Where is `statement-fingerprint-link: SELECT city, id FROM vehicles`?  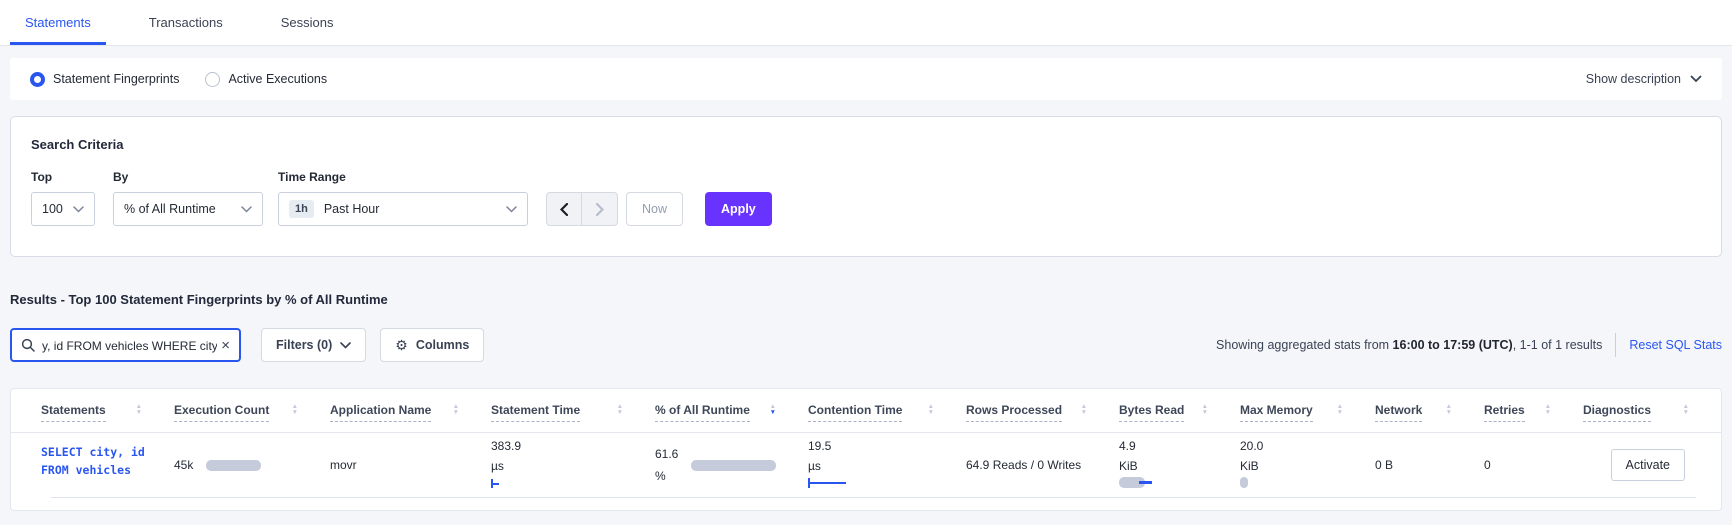 statement-fingerprint-link: SELECT city, id FROM vehicles is located at coordinates (93, 460).